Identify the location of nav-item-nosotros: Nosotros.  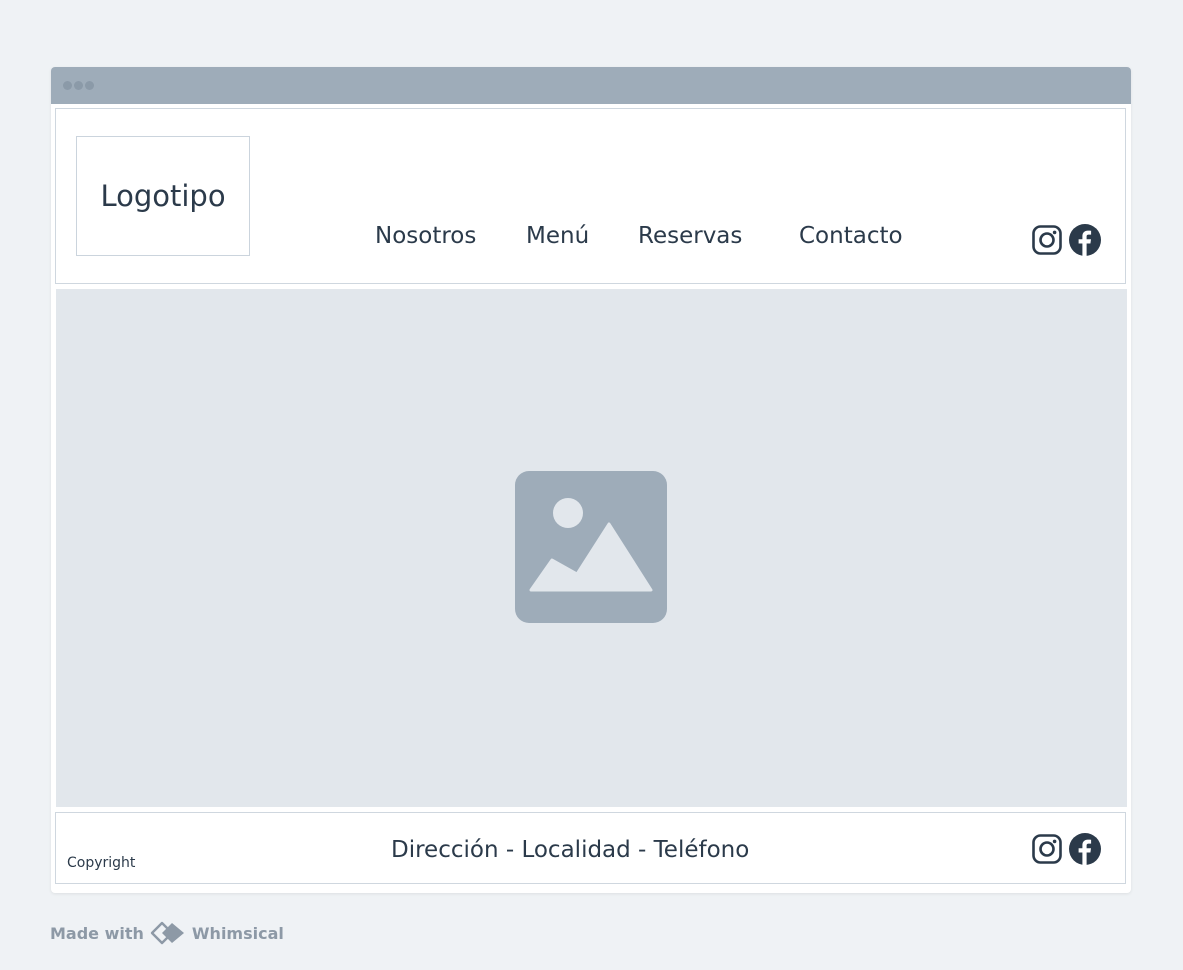
(425, 236).